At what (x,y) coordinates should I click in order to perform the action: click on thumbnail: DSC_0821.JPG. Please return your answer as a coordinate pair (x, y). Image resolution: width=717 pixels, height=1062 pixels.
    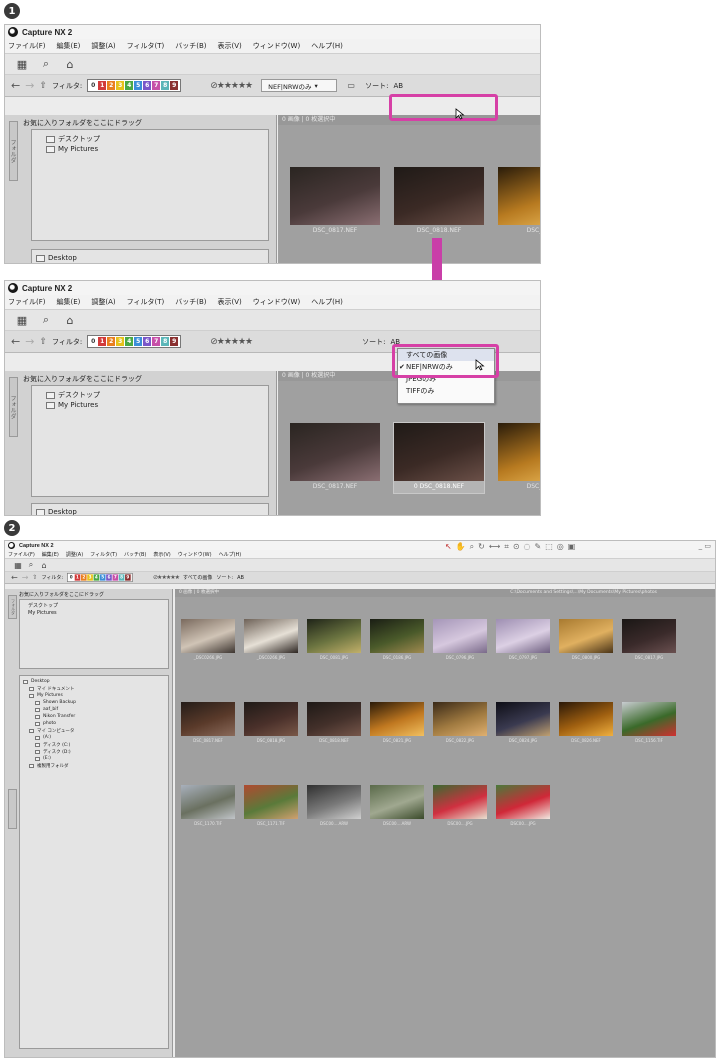
    Looking at the image, I should click on (397, 724).